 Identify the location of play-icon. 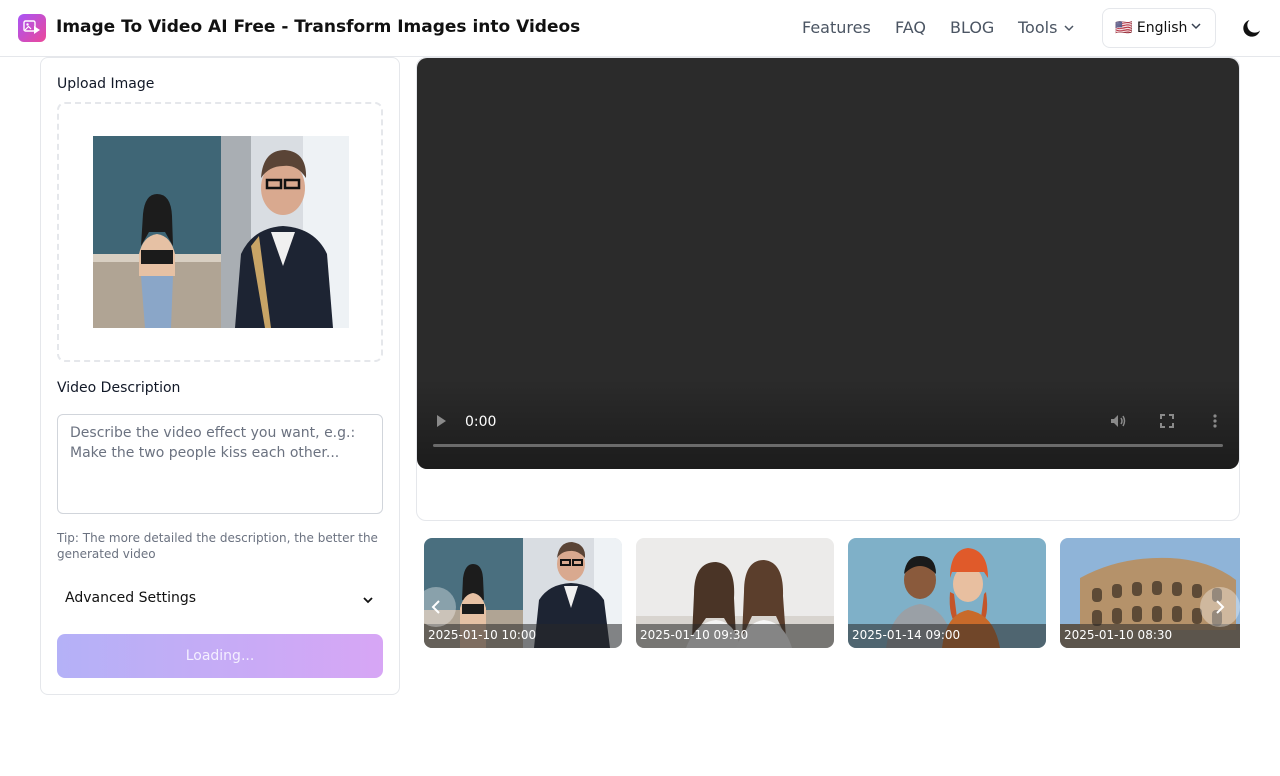
(441, 423).